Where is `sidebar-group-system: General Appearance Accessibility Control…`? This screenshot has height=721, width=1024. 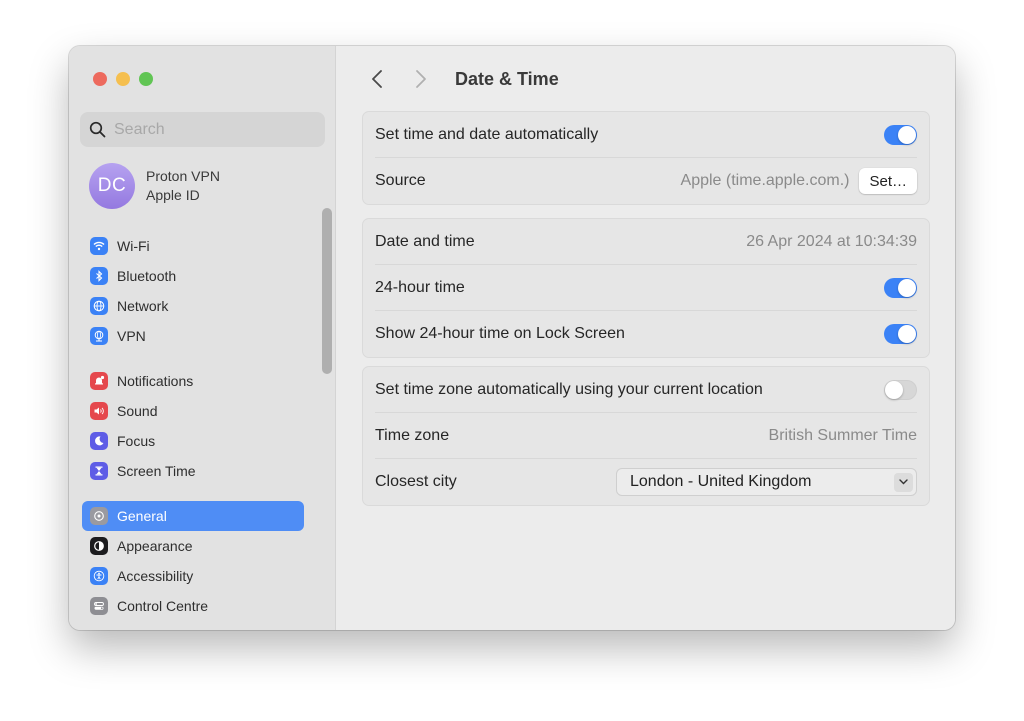 sidebar-group-system: General Appearance Accessibility Control… is located at coordinates (193, 561).